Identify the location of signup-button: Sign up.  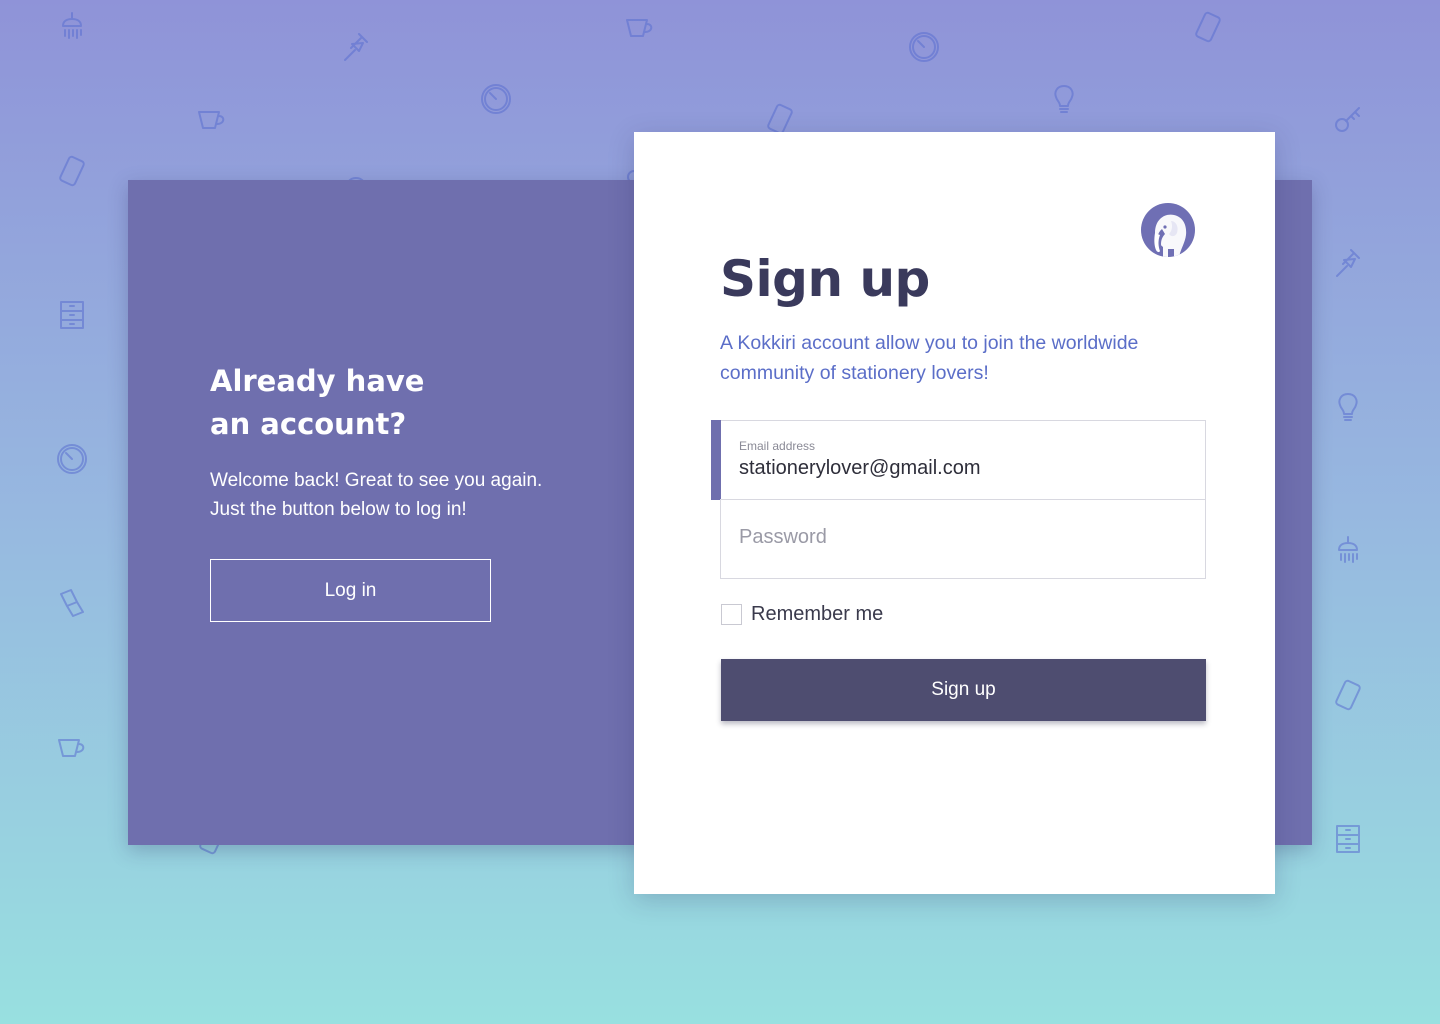
(963, 690).